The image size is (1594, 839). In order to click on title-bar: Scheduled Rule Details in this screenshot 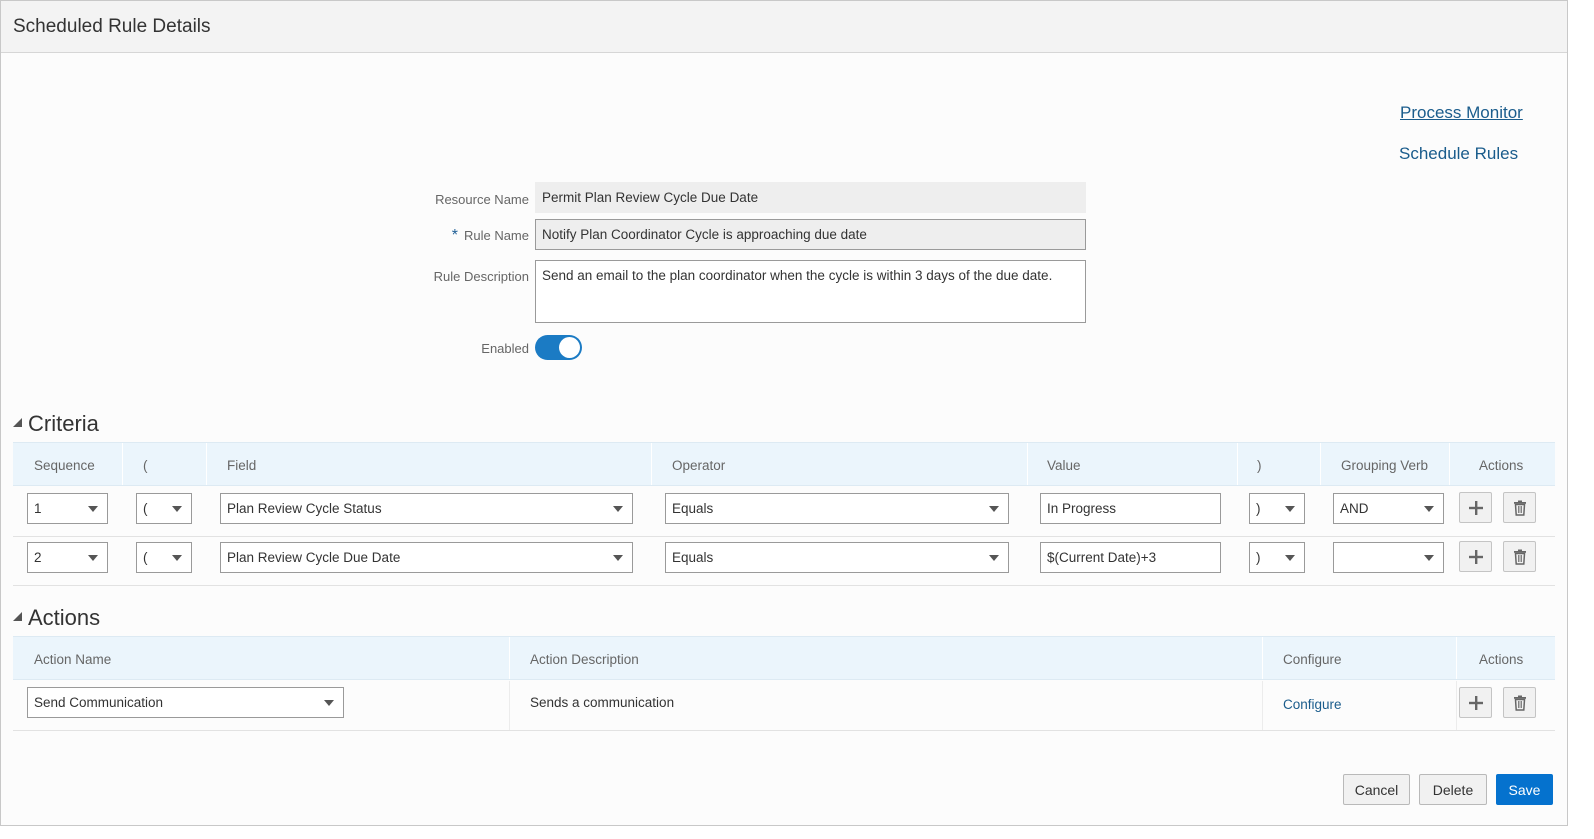, I will do `click(784, 27)`.